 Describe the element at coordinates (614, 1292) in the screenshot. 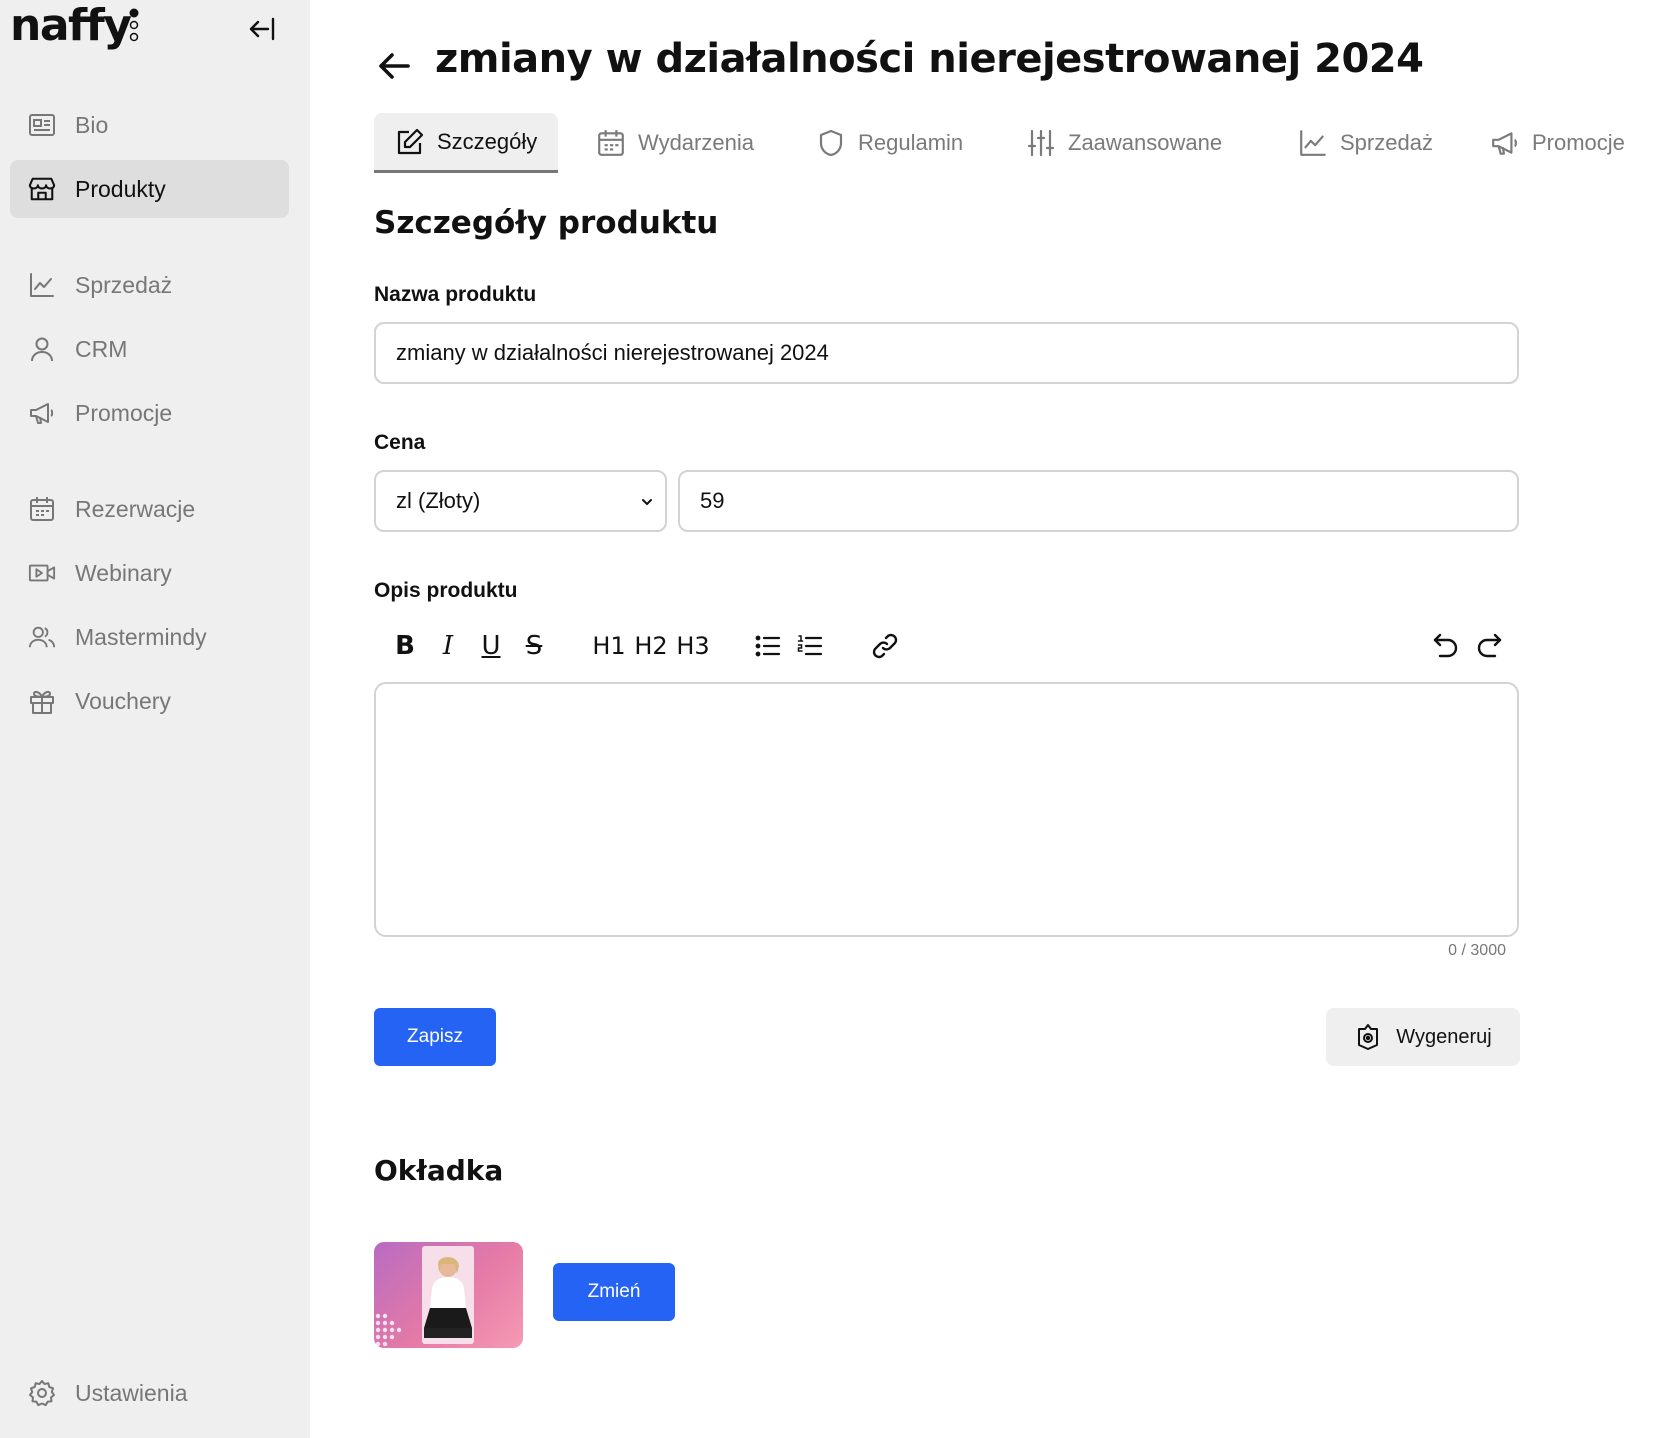

I see `change-cover-button: Zmień` at that location.